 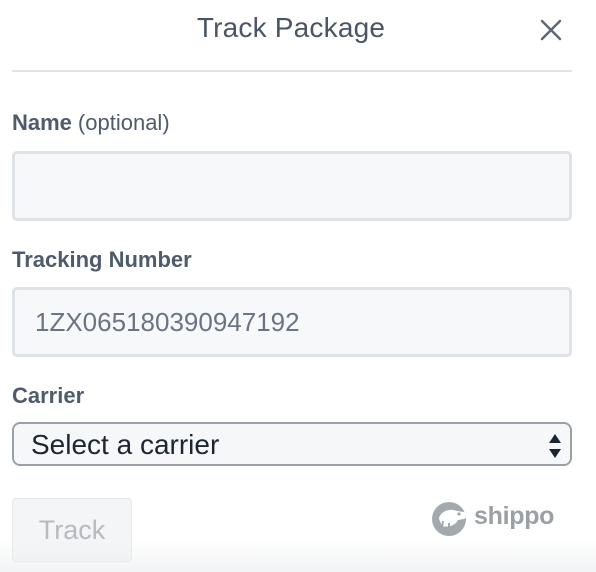 What do you see at coordinates (292, 444) in the screenshot?
I see `carrier-select: Select a carrier` at bounding box center [292, 444].